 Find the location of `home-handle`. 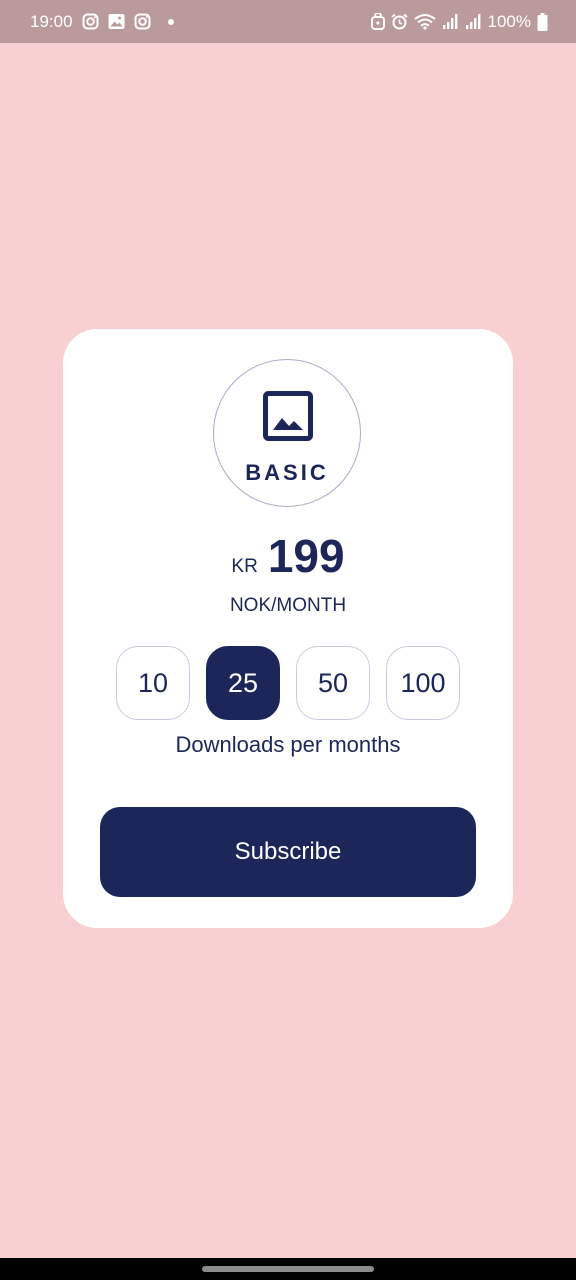

home-handle is located at coordinates (288, 1269).